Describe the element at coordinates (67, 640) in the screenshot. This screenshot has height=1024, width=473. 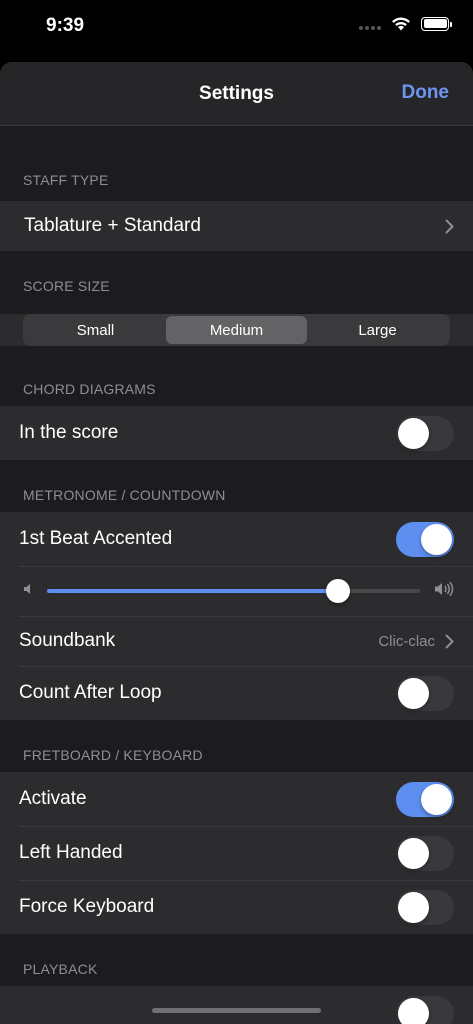
I see `soundbank-label: Soundbank` at that location.